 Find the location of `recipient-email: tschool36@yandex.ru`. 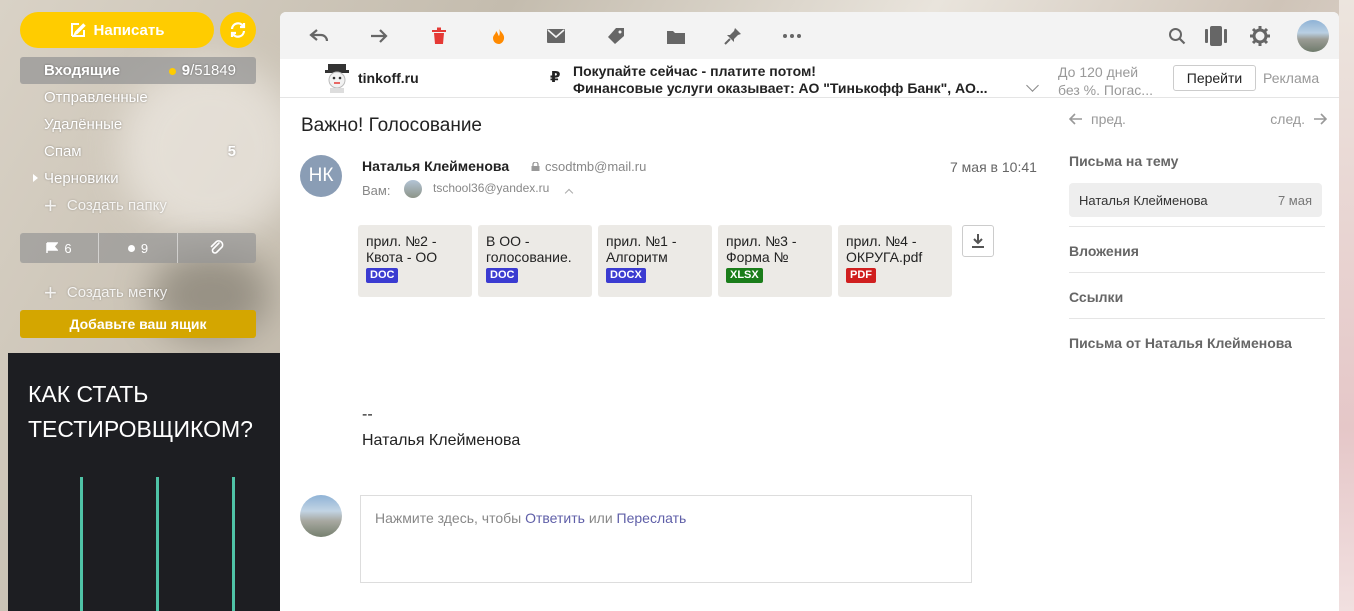

recipient-email: tschool36@yandex.ru is located at coordinates (491, 188).